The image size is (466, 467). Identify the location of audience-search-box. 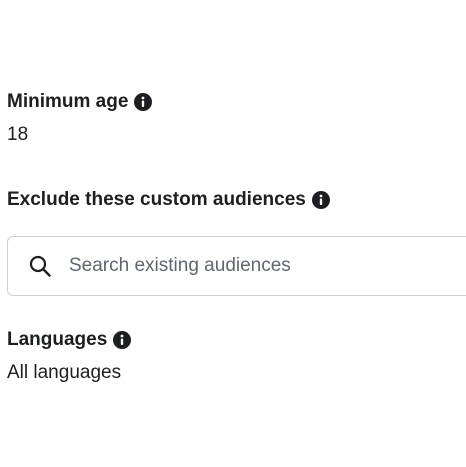
(236, 266).